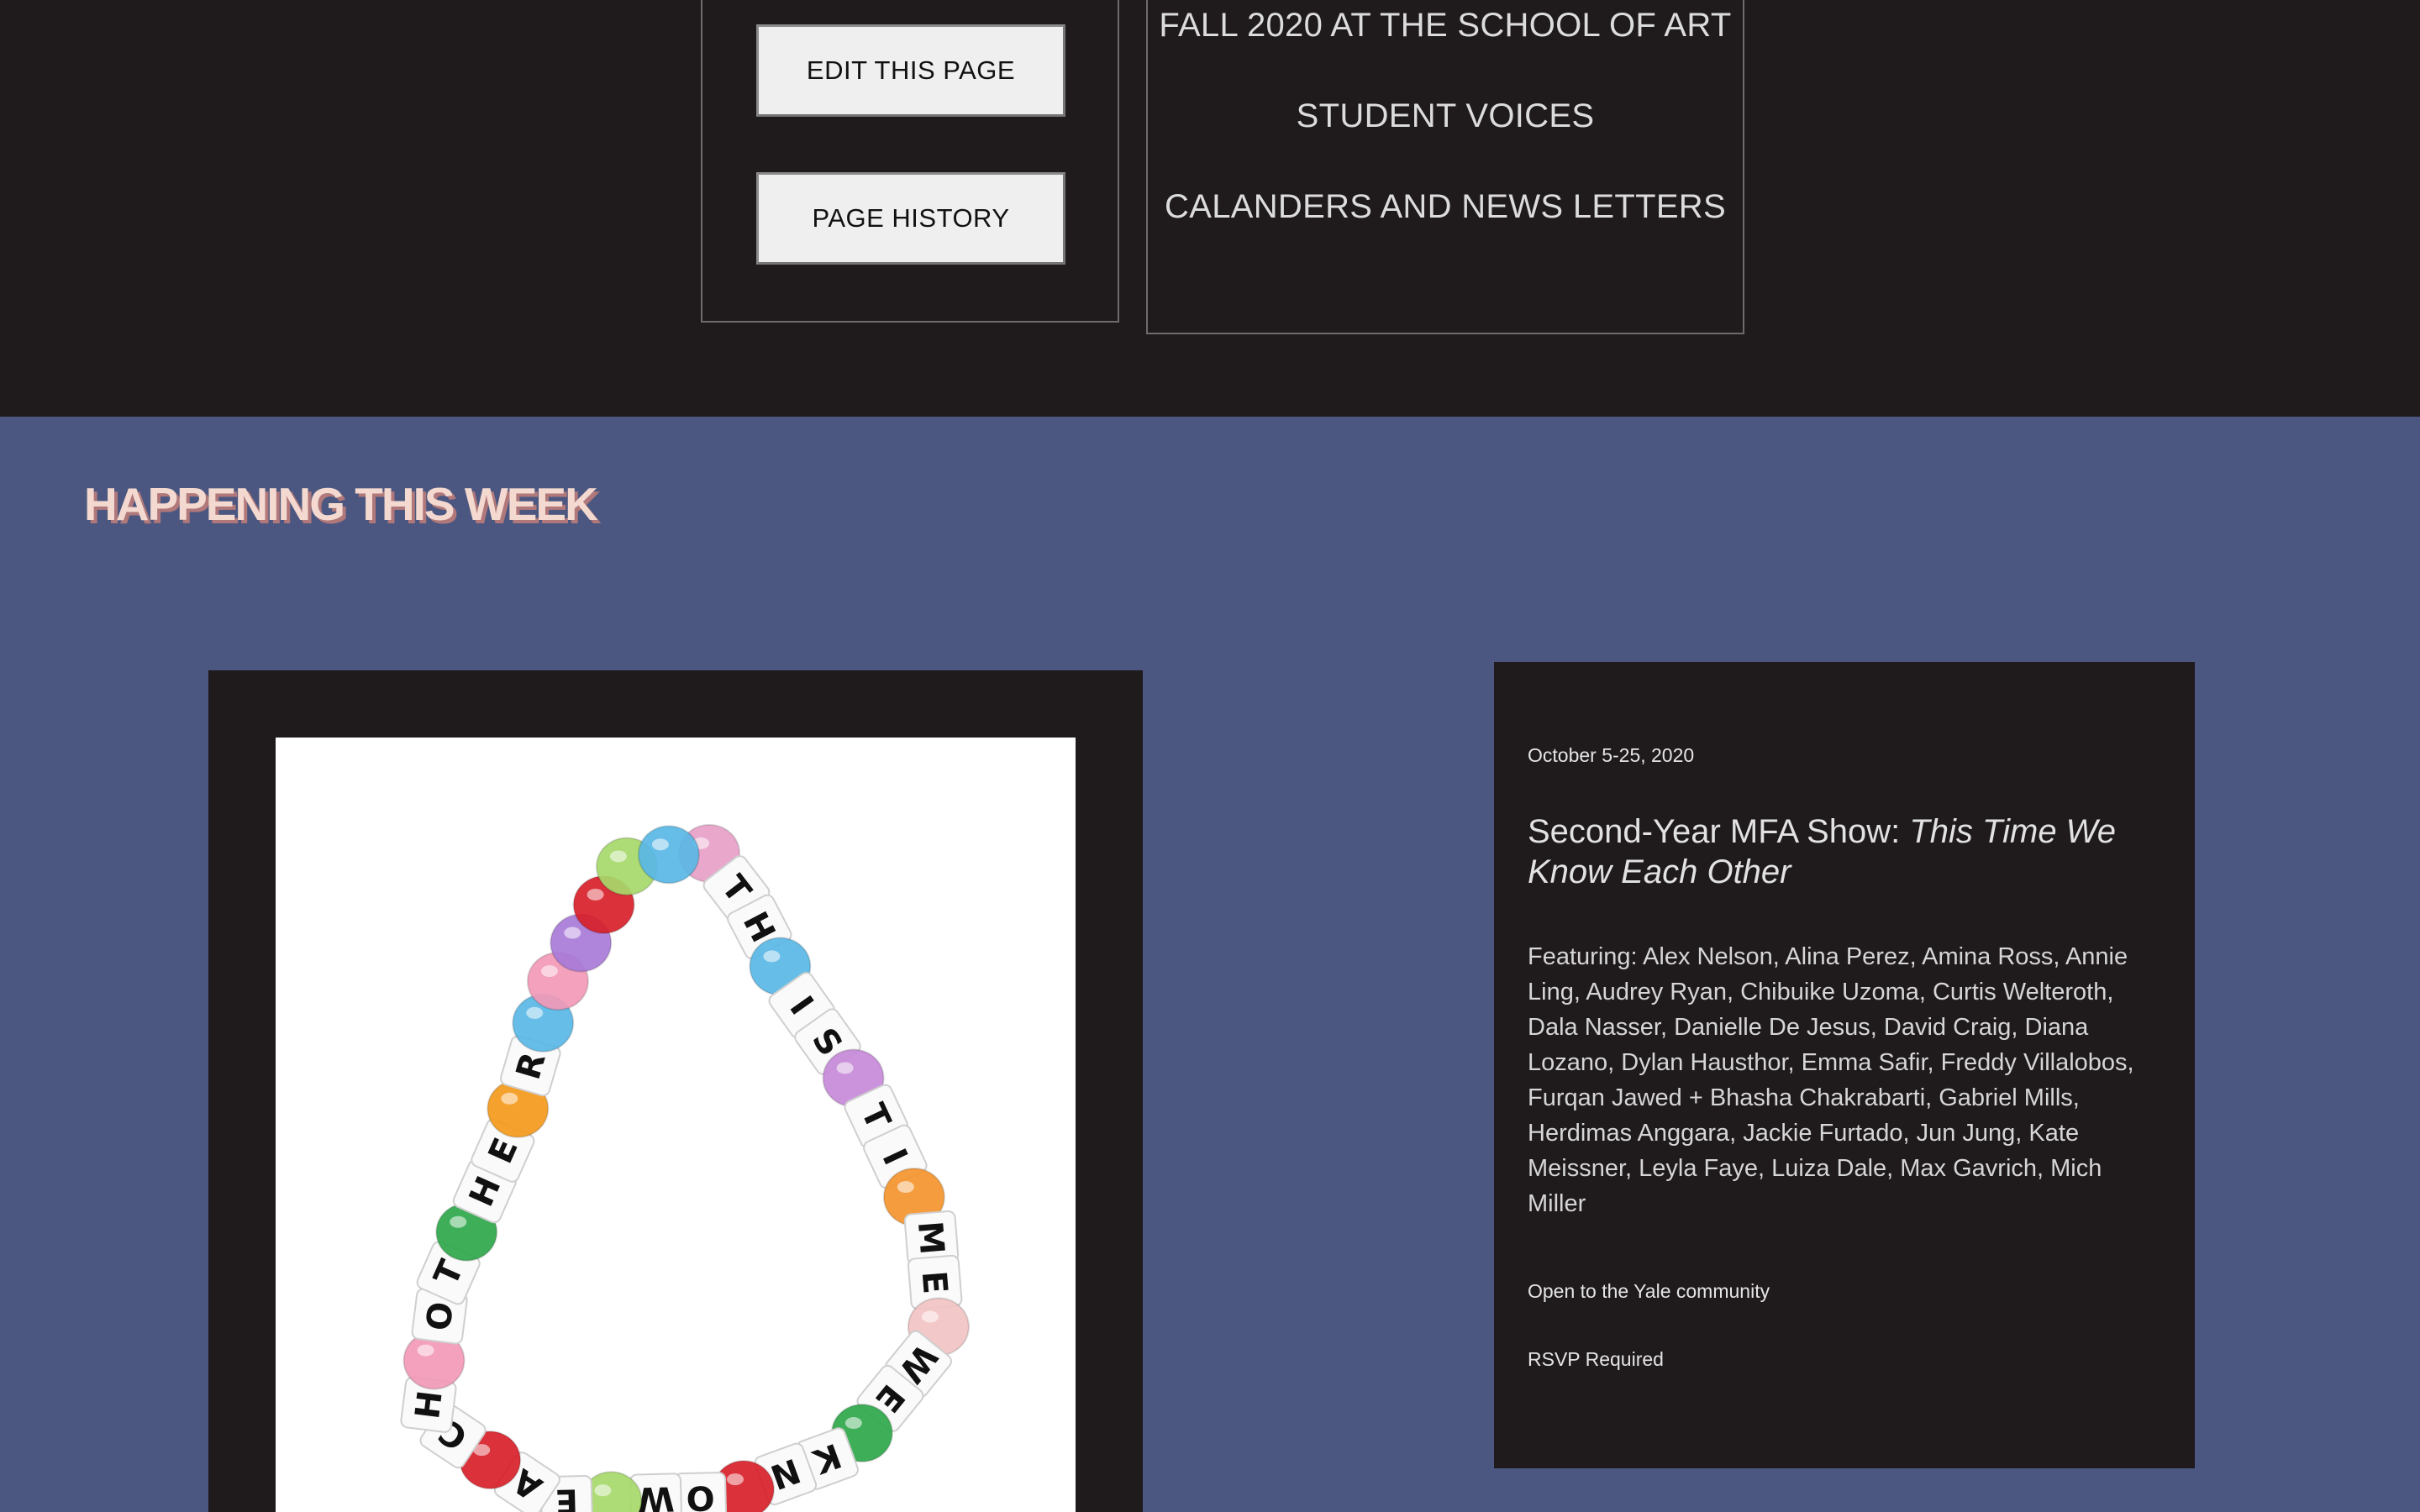 This screenshot has height=1512, width=2420. I want to click on section-title: HAPPENING THIS WEEK, so click(341, 504).